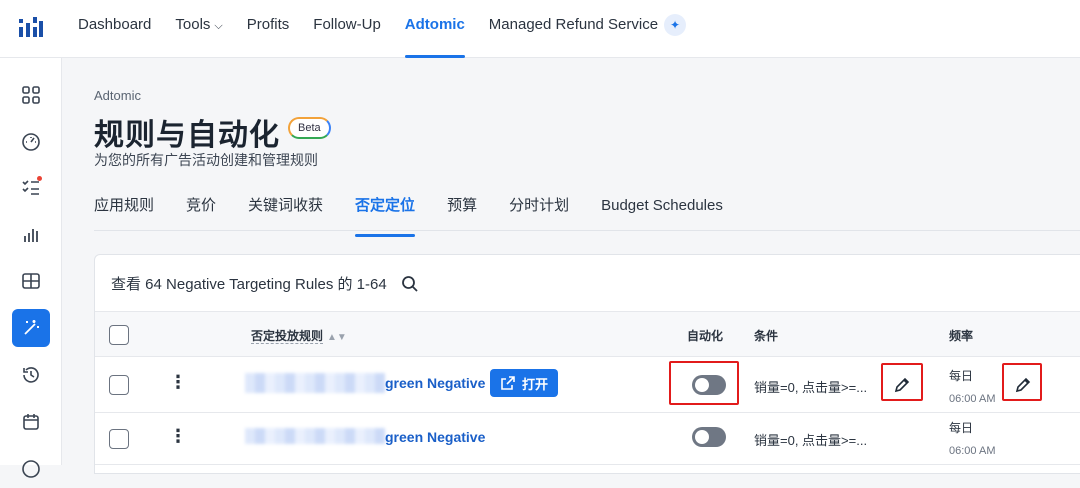 The image size is (1080, 488). Describe the element at coordinates (117, 95) in the screenshot. I see `breadcrumb: Adtomic` at that location.